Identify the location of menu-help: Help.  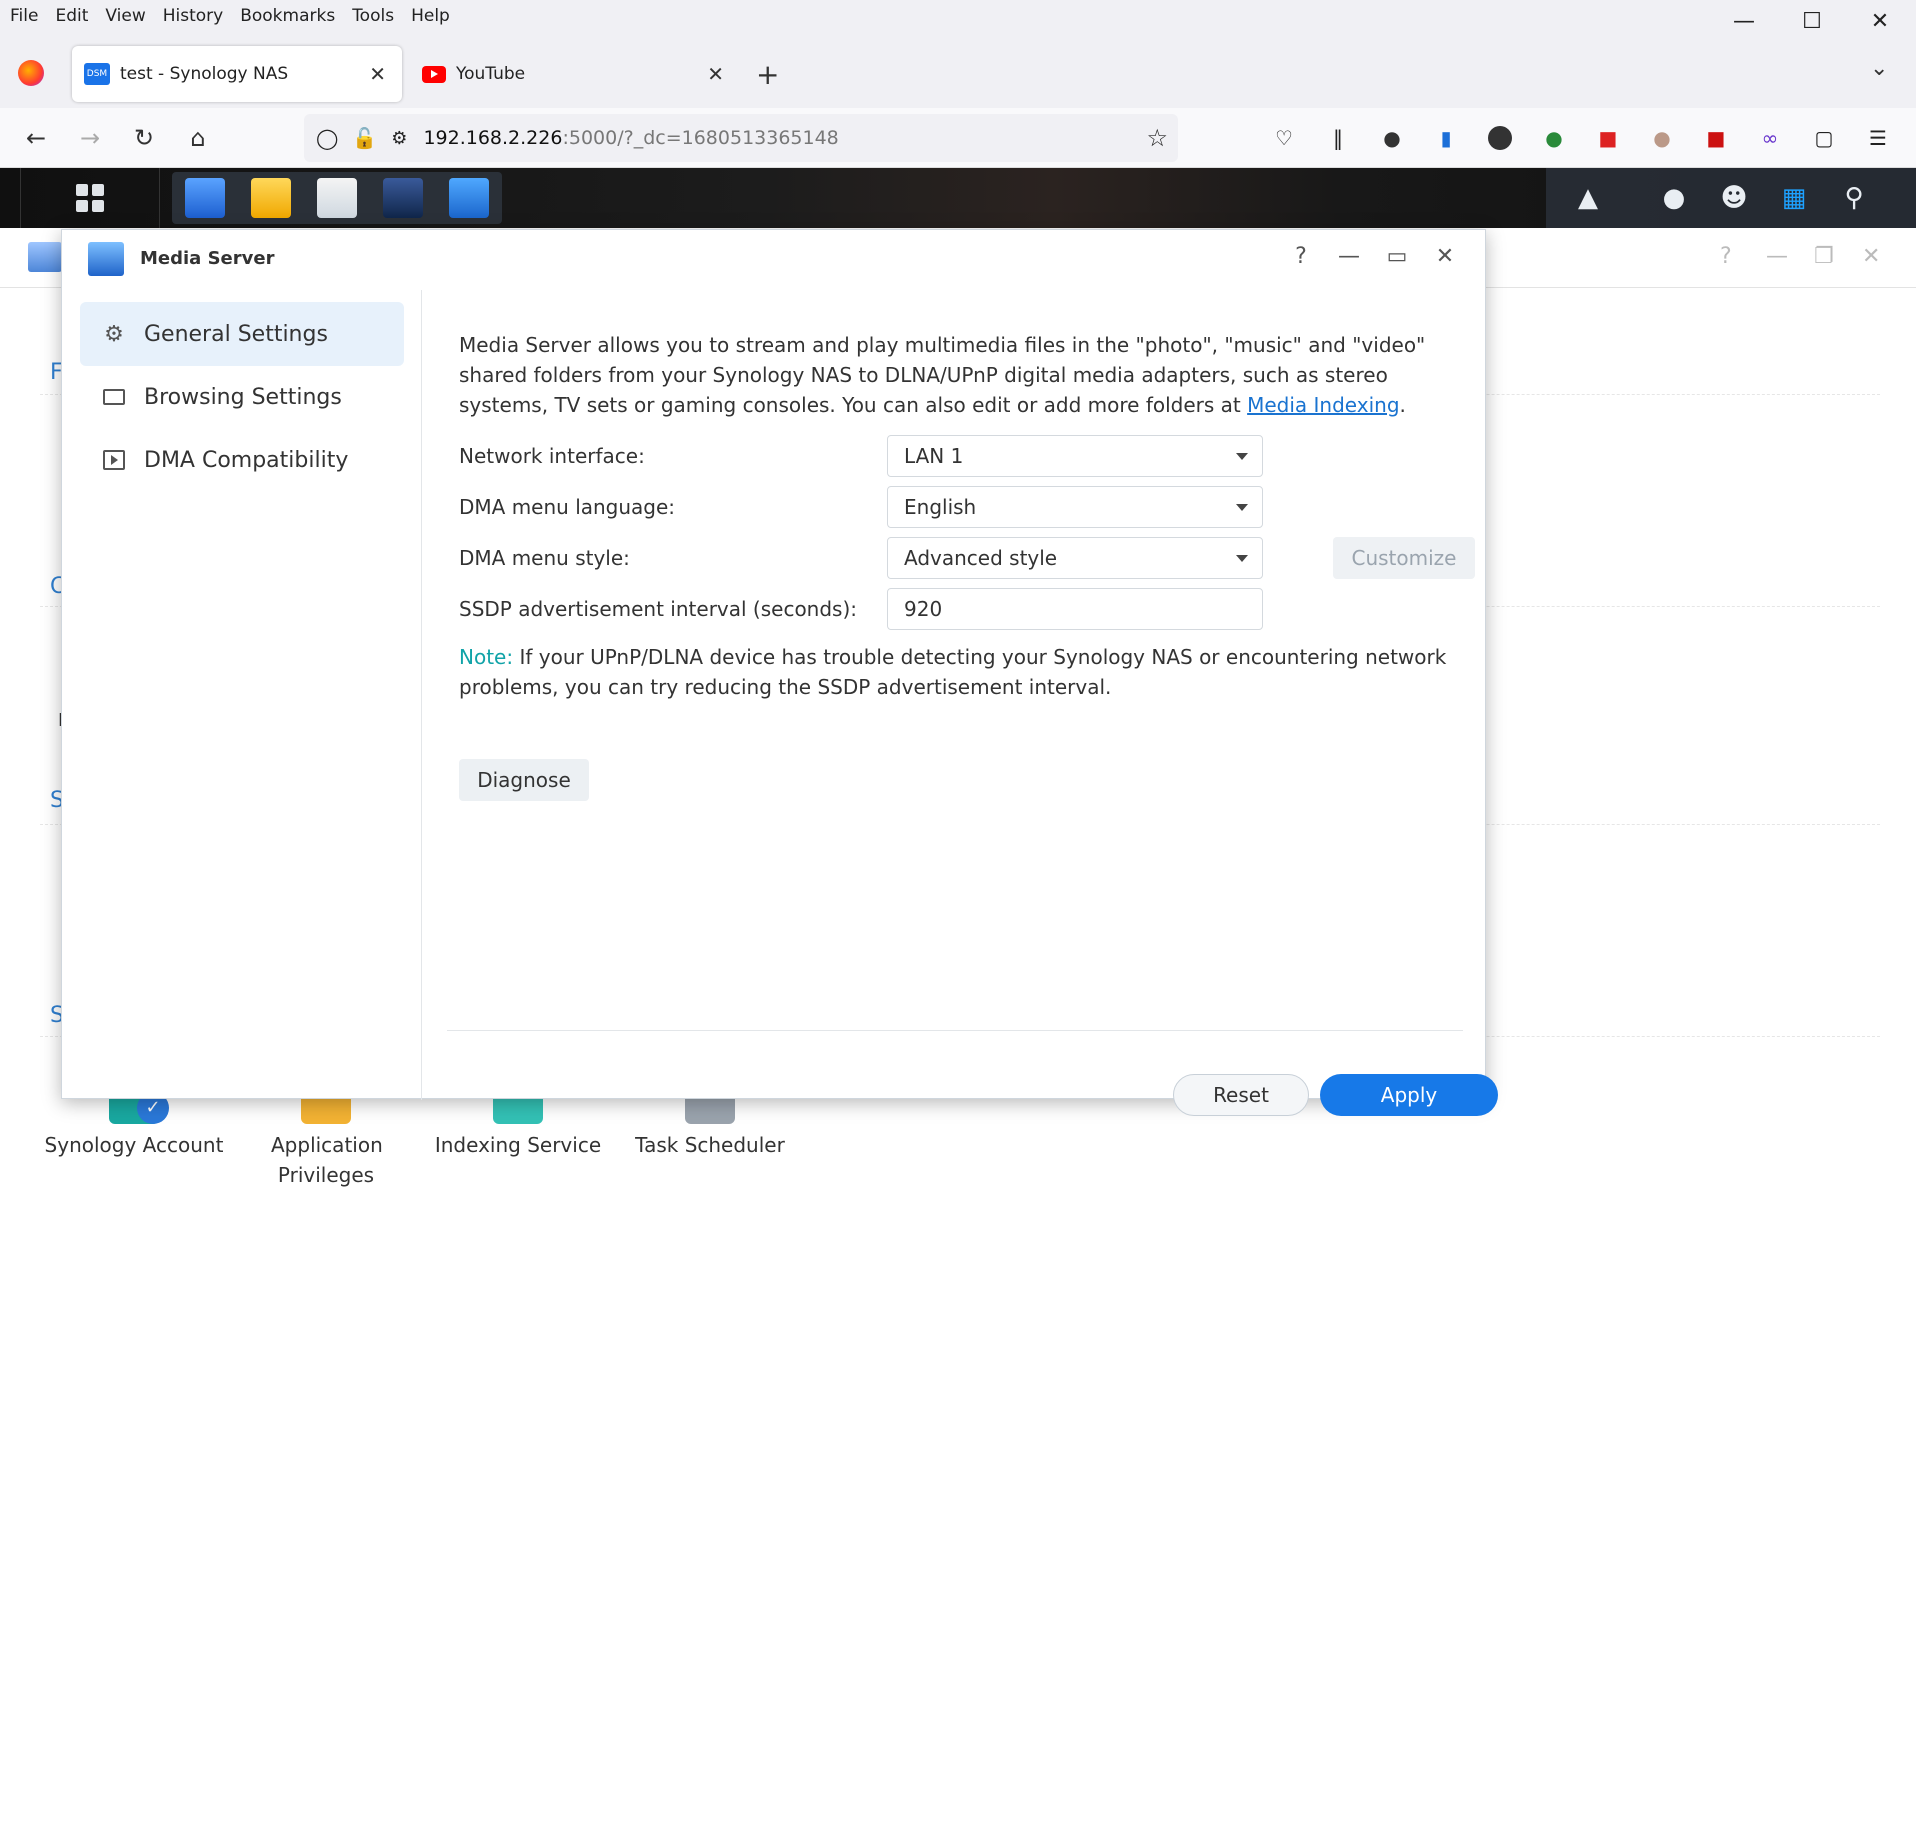
(430, 16).